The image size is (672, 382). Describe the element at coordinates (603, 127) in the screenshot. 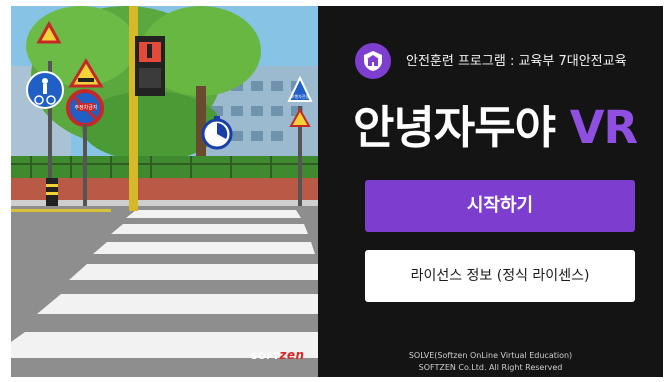

I see `app-title-vr: VR` at that location.